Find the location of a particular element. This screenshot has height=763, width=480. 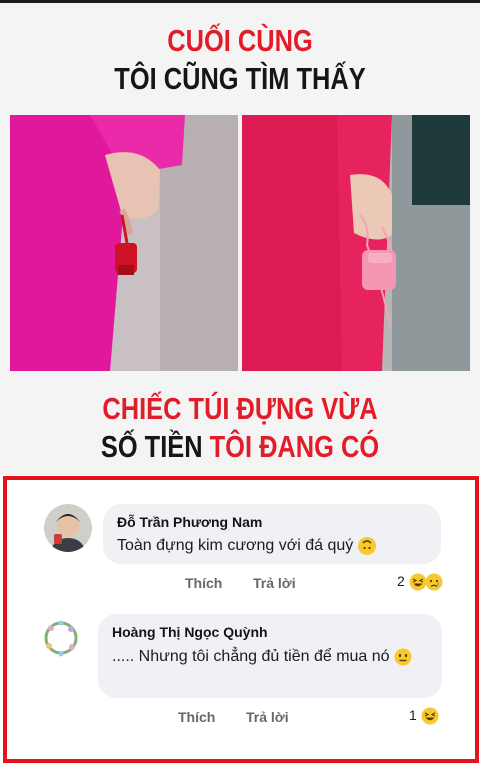

comment-text: Toàn đựng kim cương với đá quý is located at coordinates (277, 546).